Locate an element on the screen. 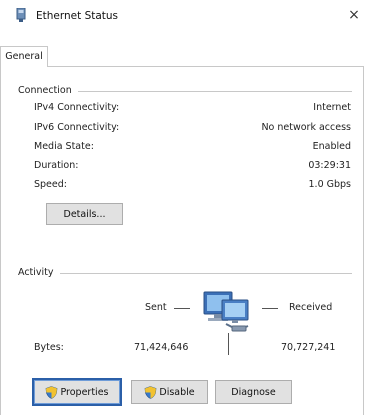  sent-dash is located at coordinates (182, 308).